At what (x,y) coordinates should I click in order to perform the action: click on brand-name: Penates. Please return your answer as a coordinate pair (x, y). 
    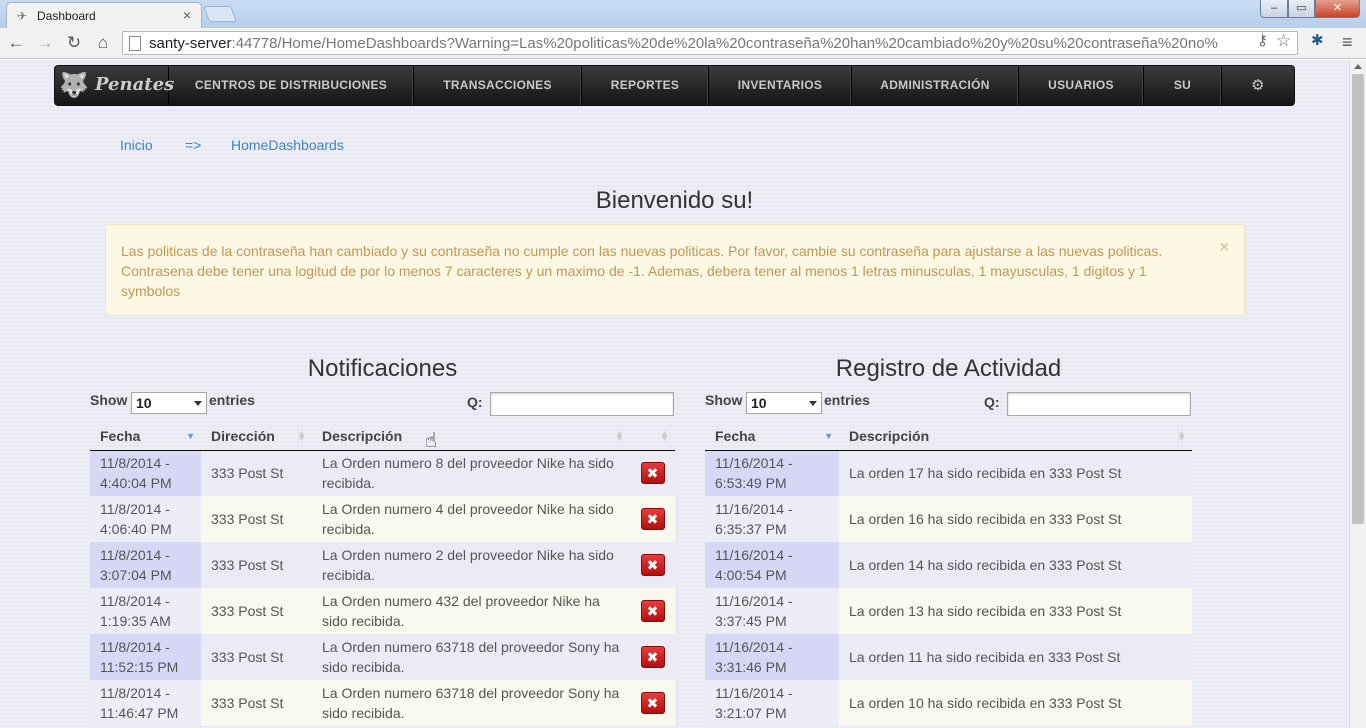
    Looking at the image, I should click on (135, 84).